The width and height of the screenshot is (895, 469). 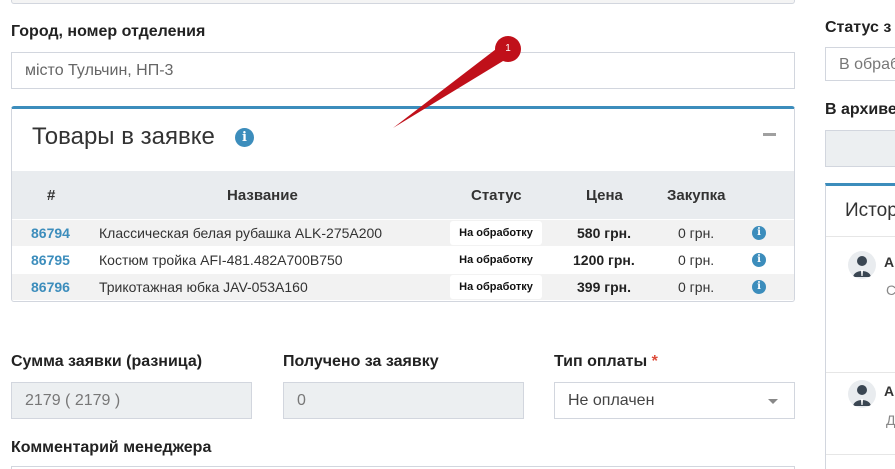 I want to click on annotation-badge: 1, so click(x=508, y=49).